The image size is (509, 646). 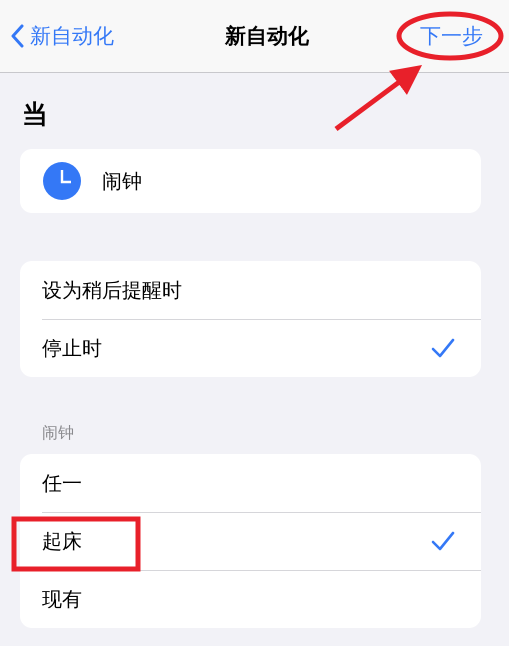 What do you see at coordinates (250, 290) in the screenshot?
I see `option-item: 设为稍后提醒时` at bounding box center [250, 290].